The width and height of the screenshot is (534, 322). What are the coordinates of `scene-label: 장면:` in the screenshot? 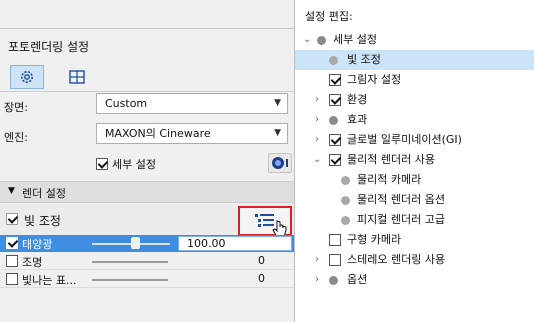 It's located at (16, 107).